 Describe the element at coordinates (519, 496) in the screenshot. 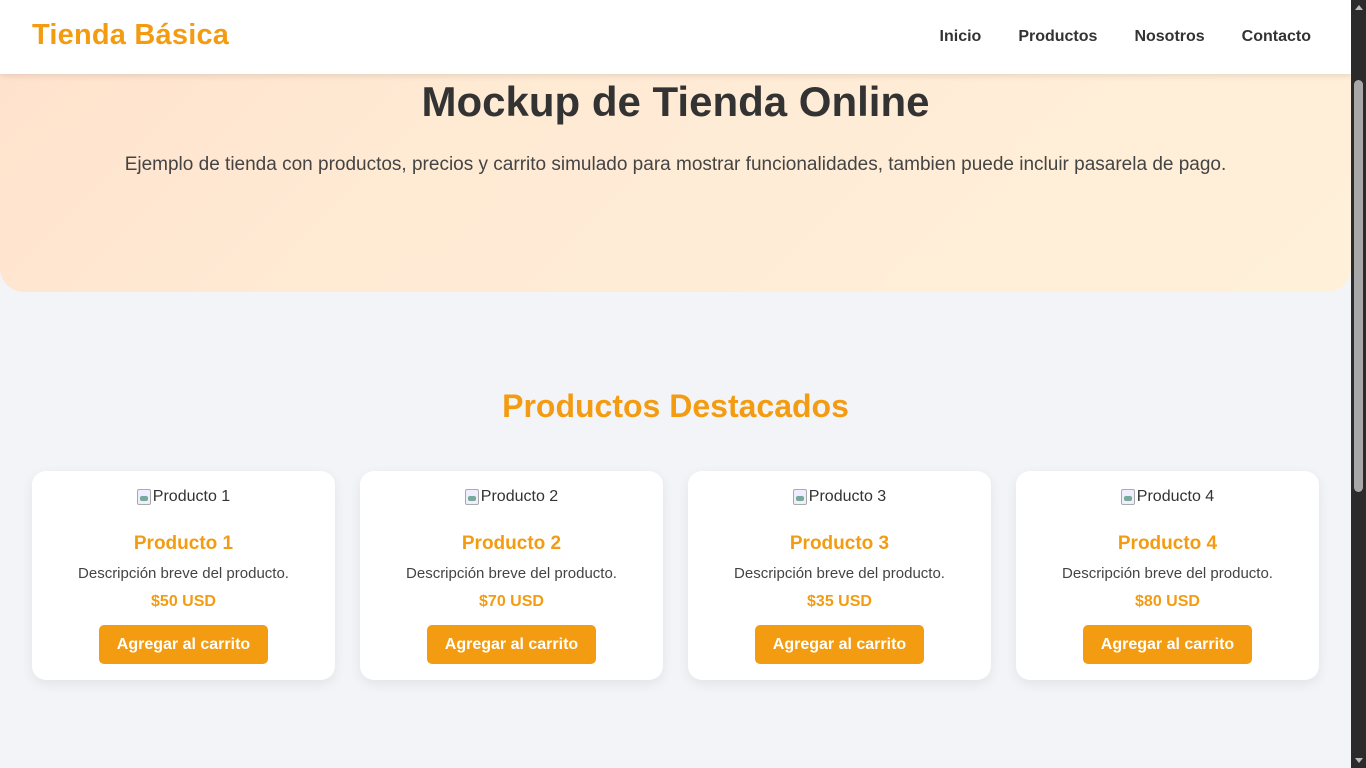

I see `product-image-alt: Producto 2` at that location.